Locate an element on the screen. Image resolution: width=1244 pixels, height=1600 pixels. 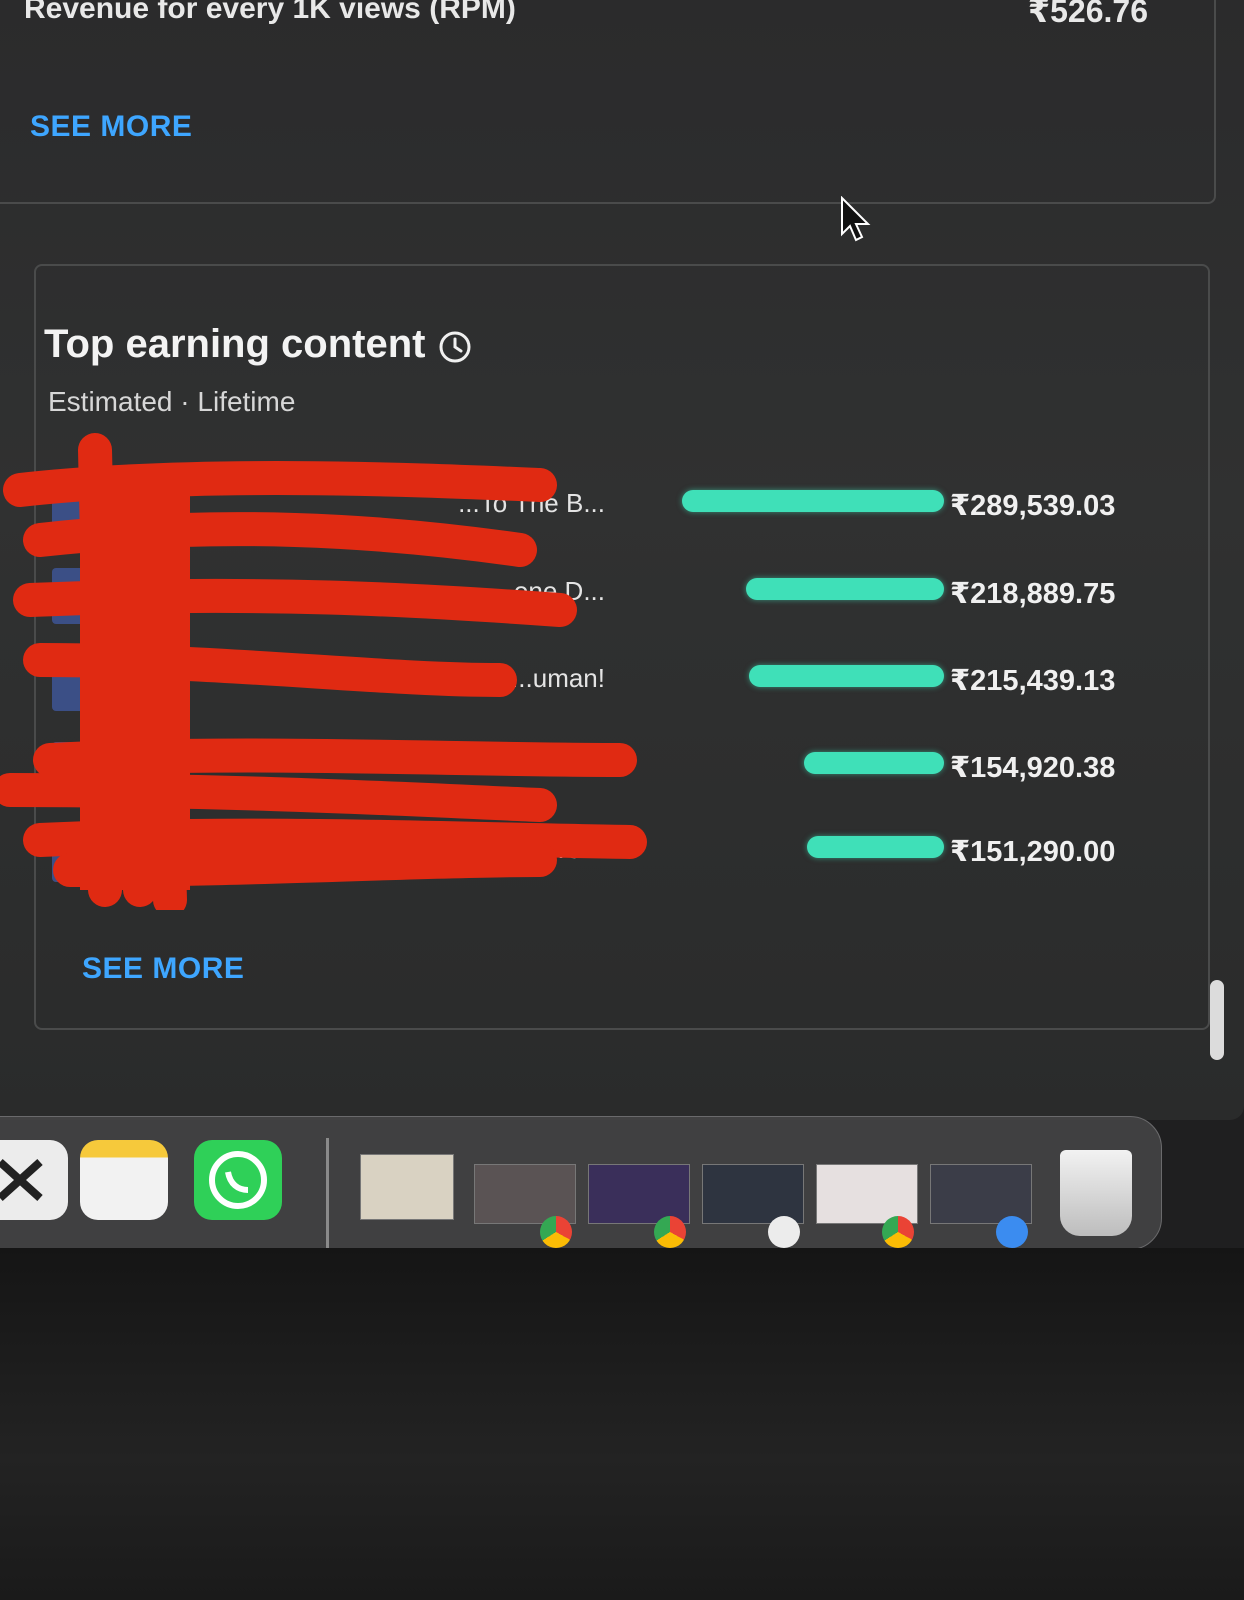
revenue-amount: ₹154,920.38 is located at coordinates (1033, 768).